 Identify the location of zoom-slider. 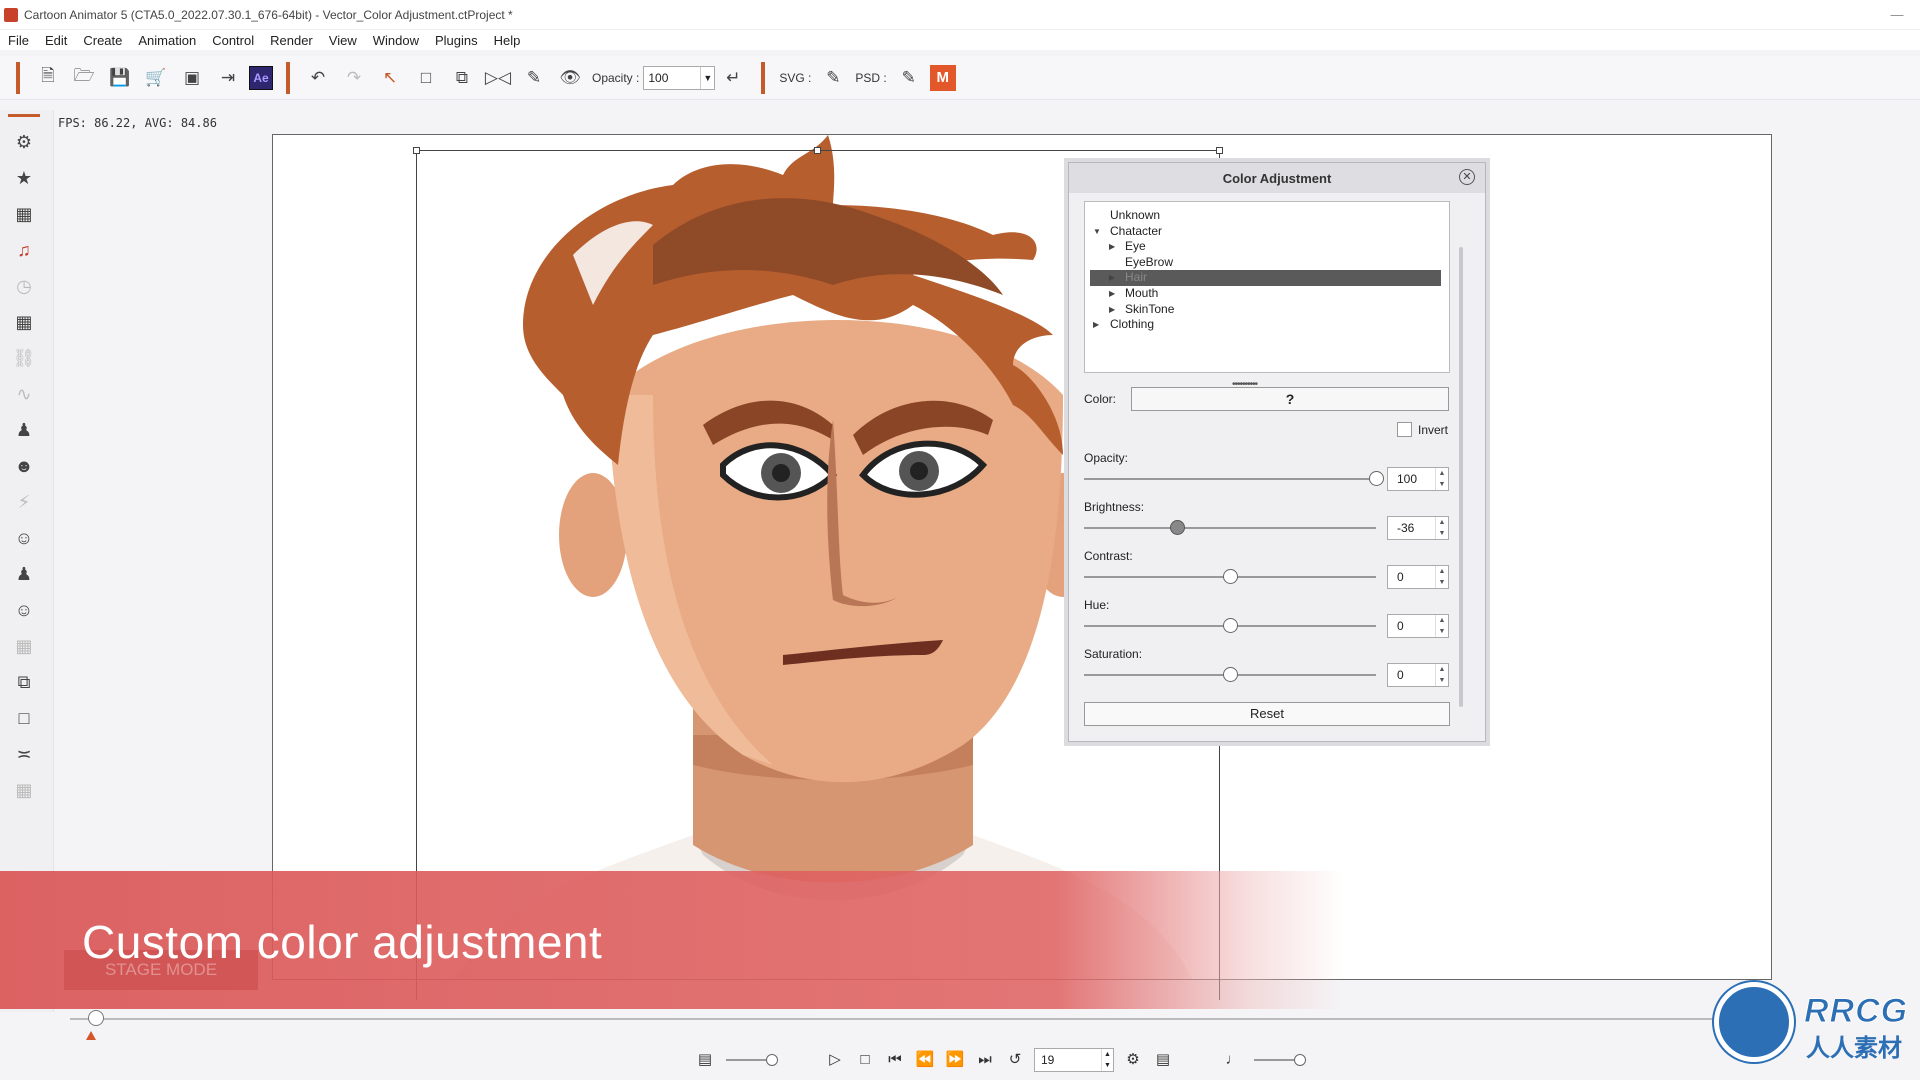
(752, 1060).